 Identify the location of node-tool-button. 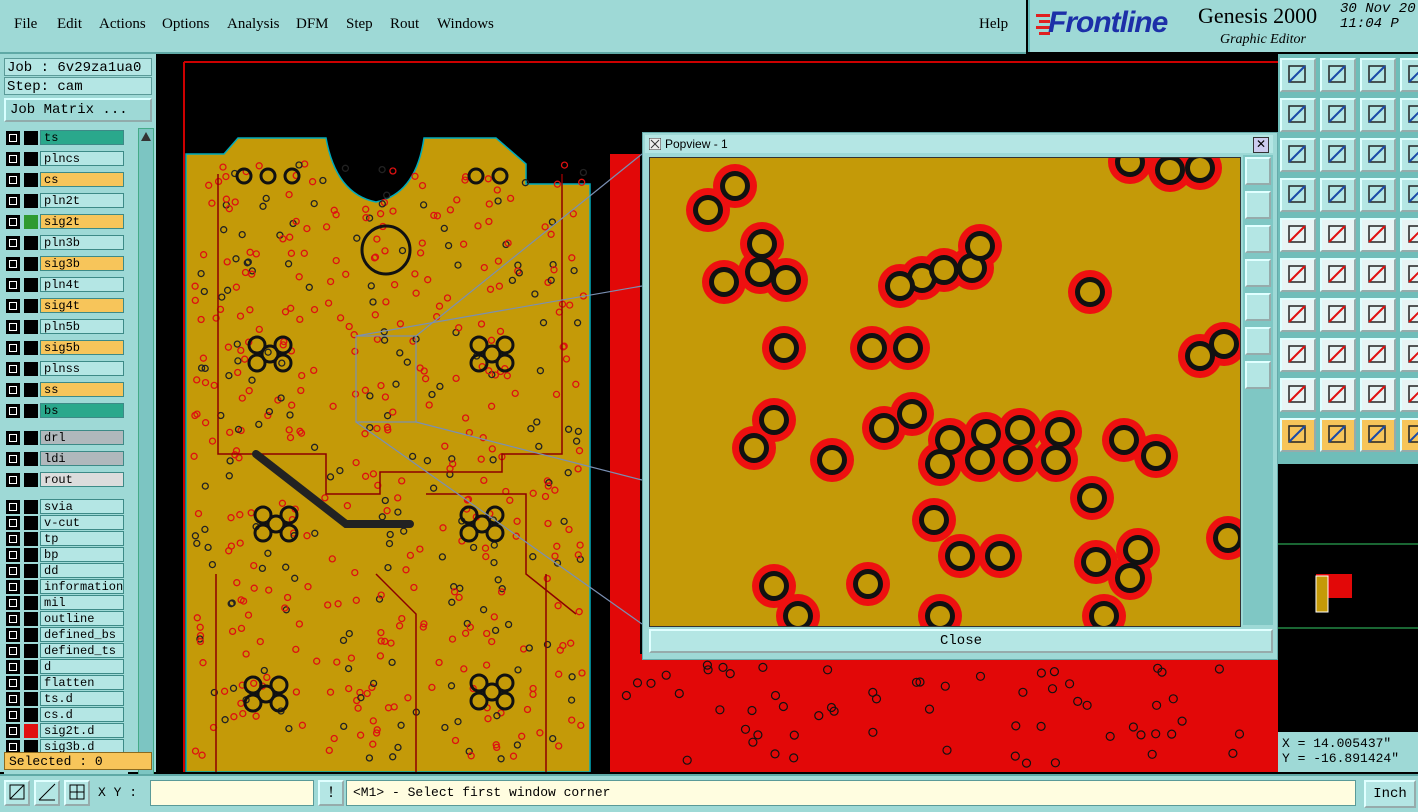
(1409, 355).